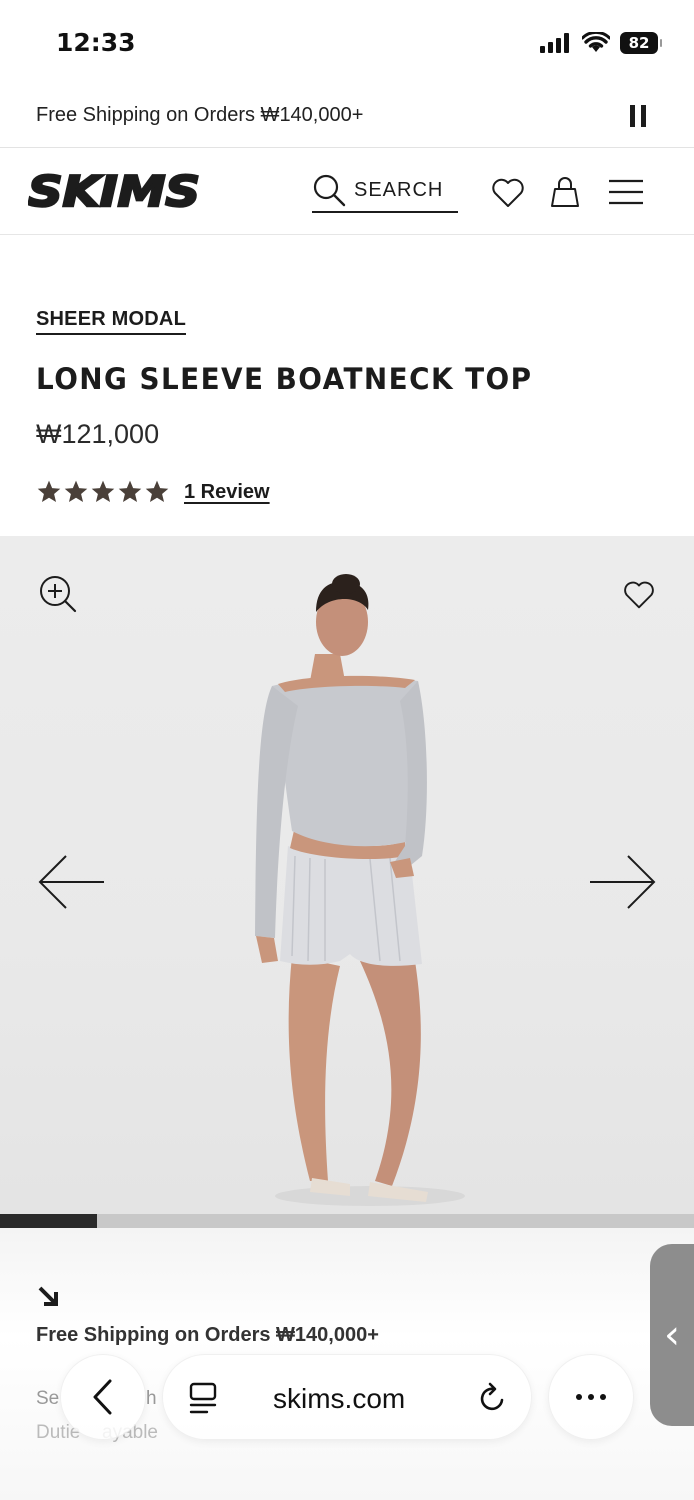 This screenshot has width=694, height=1500. Describe the element at coordinates (200, 115) in the screenshot. I see `promo-text: Free Shipping on Orders ₩140,000+` at that location.